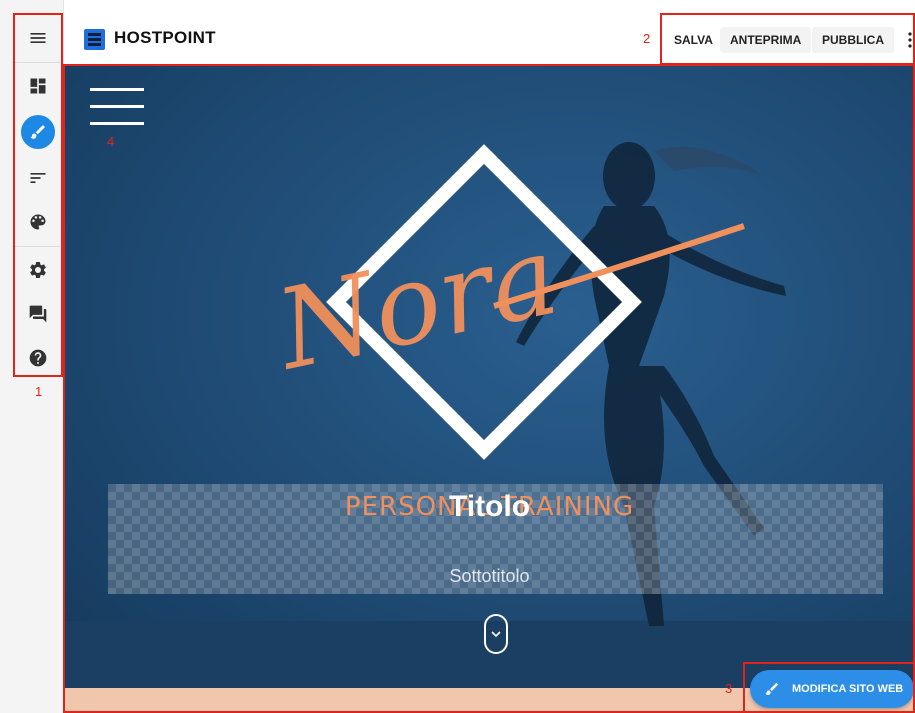  What do you see at coordinates (165, 37) in the screenshot?
I see `logo-text: HOSTPOINT` at bounding box center [165, 37].